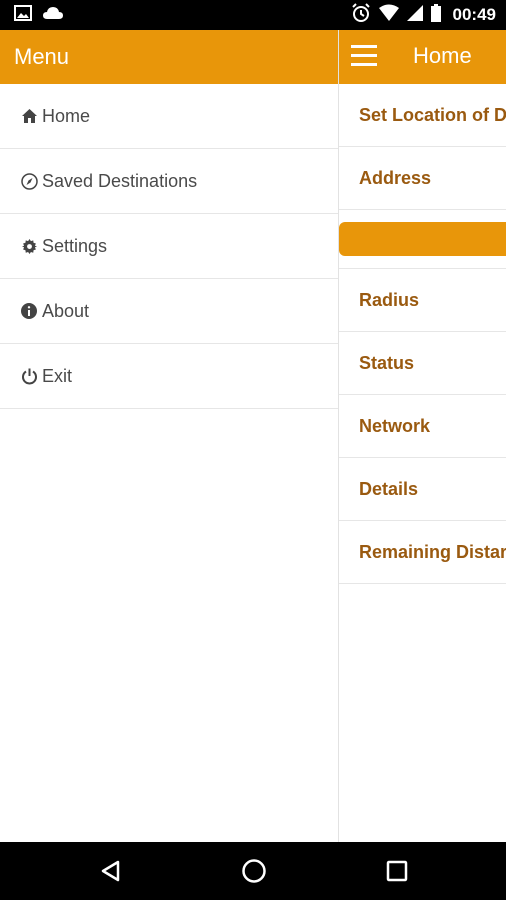 The height and width of the screenshot is (900, 506). Describe the element at coordinates (169, 116) in the screenshot. I see `menu-item-home: Home` at that location.